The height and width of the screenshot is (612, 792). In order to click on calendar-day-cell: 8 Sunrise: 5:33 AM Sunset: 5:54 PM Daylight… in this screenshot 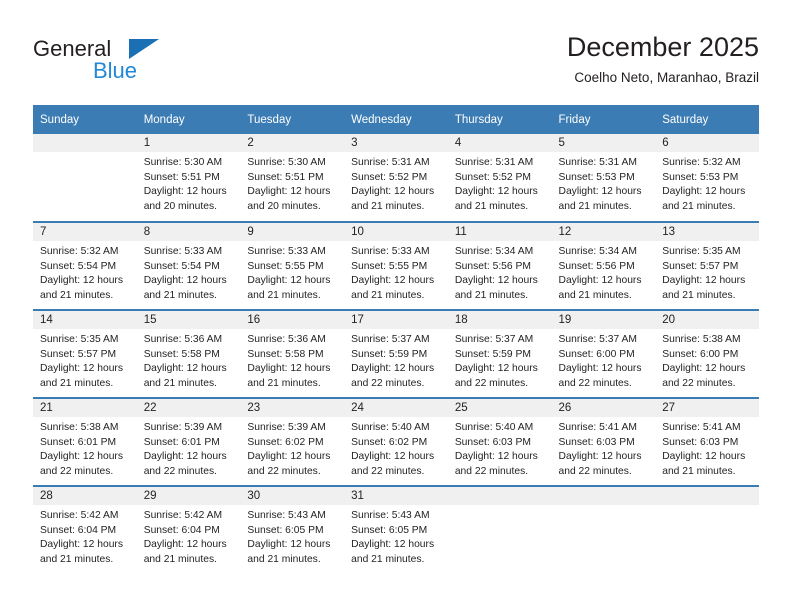, I will do `click(188, 265)`.